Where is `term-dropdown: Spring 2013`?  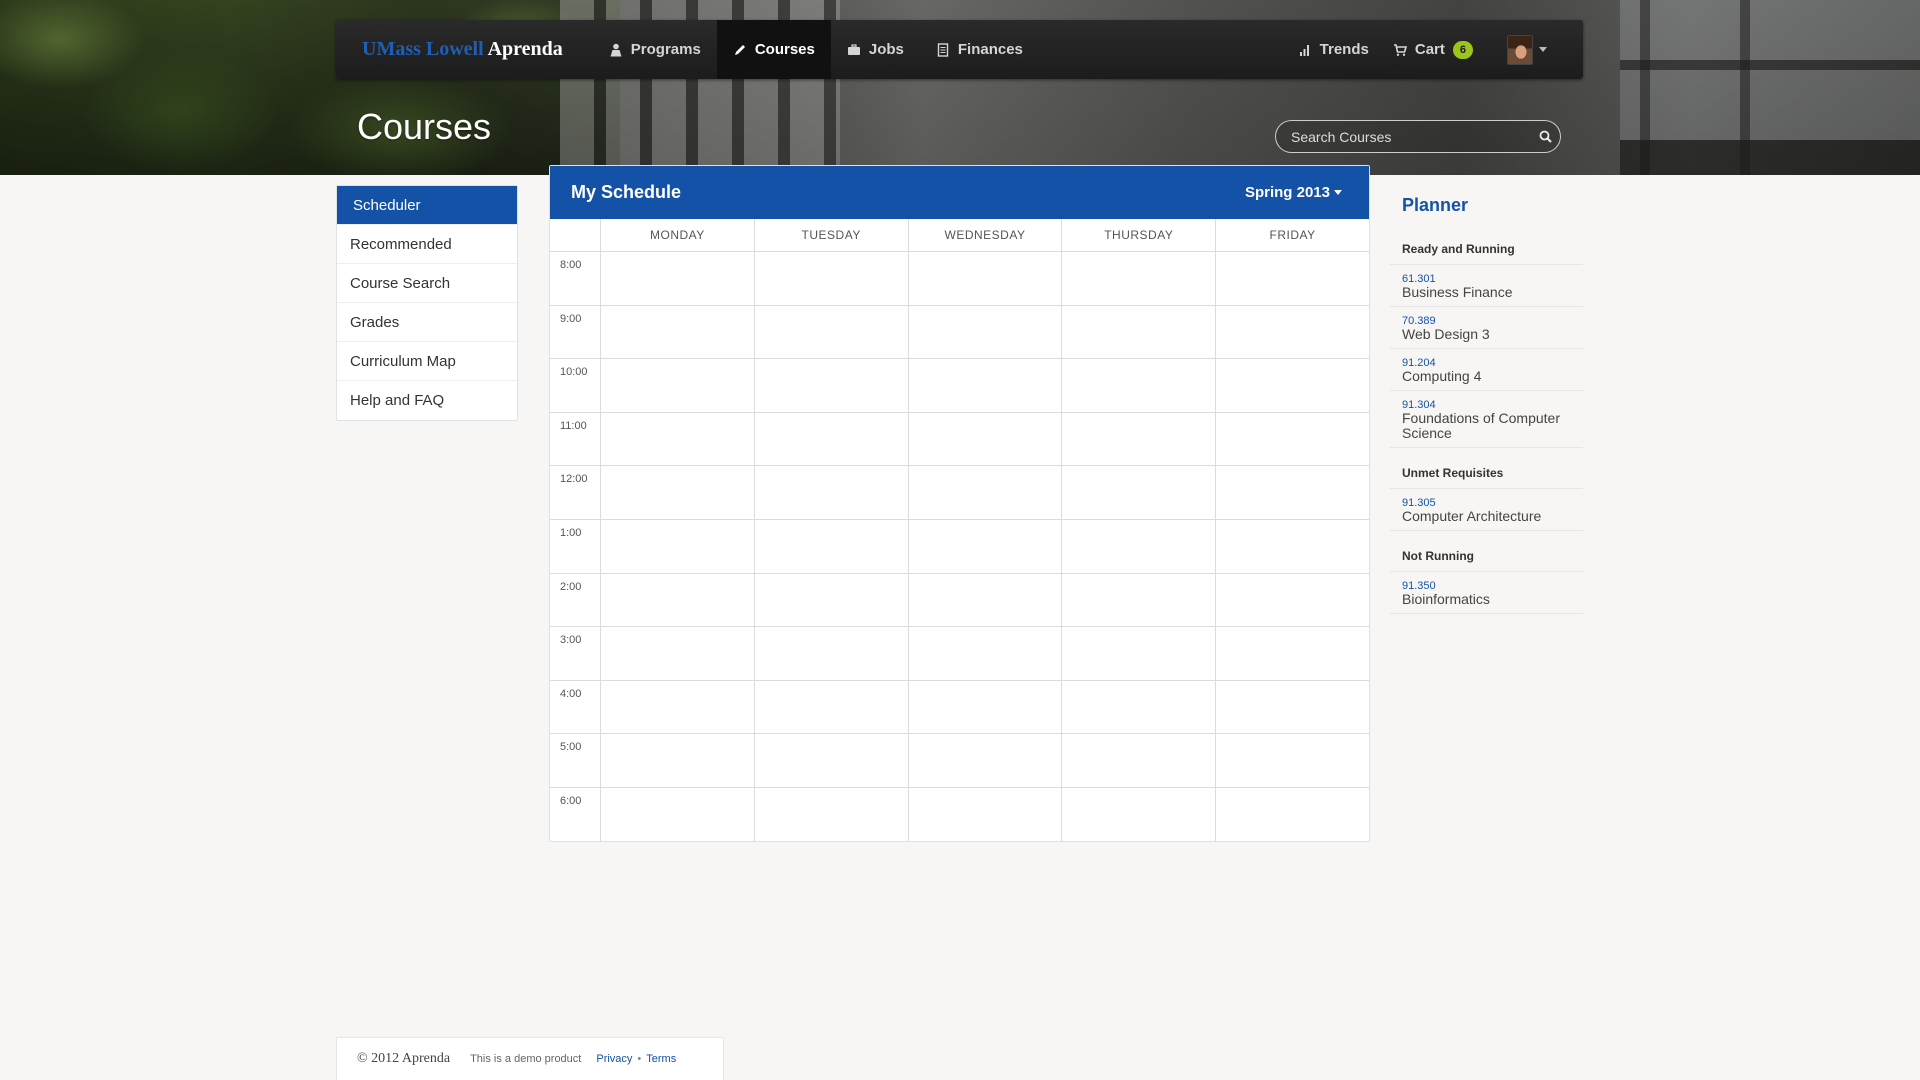
term-dropdown: Spring 2013 is located at coordinates (1293, 192).